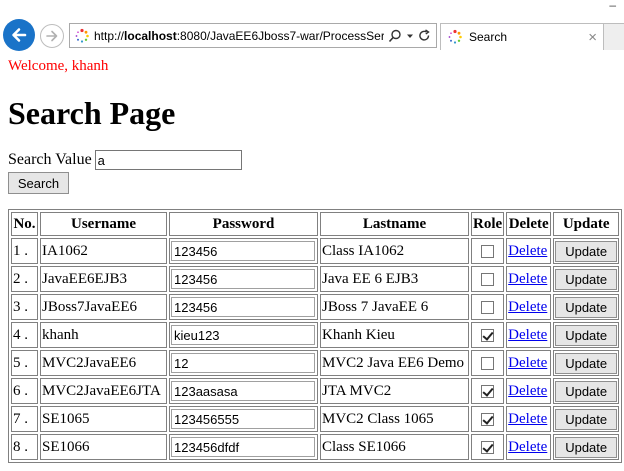 This screenshot has width=624, height=471. I want to click on header-no: No., so click(24, 224).